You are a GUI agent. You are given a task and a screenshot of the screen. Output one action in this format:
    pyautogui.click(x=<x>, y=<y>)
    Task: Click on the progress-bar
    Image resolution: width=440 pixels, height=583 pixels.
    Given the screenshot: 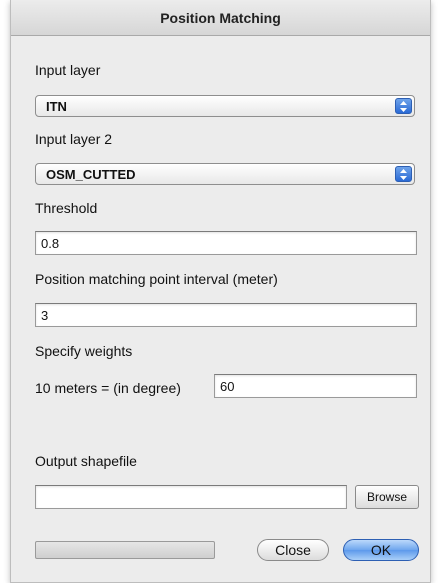 What is the action you would take?
    pyautogui.click(x=125, y=550)
    